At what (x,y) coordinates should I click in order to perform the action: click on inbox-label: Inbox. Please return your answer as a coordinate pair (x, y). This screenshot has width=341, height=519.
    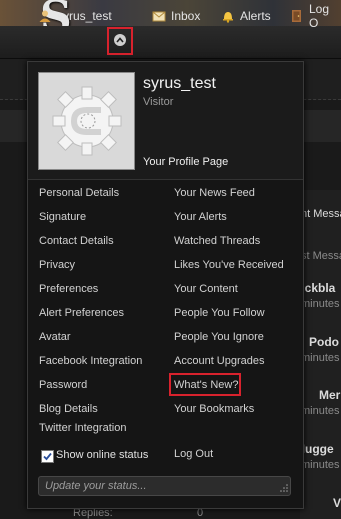
    Looking at the image, I should click on (186, 16).